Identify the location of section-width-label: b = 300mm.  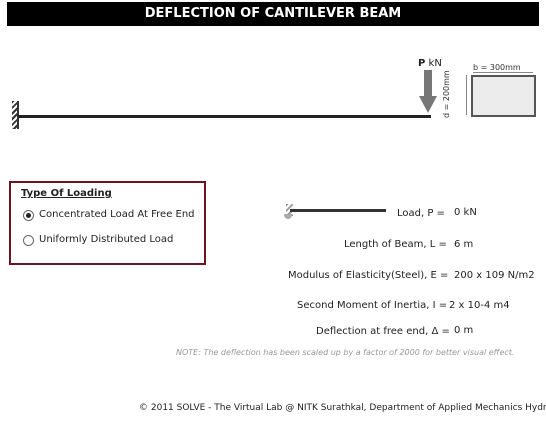
(497, 67).